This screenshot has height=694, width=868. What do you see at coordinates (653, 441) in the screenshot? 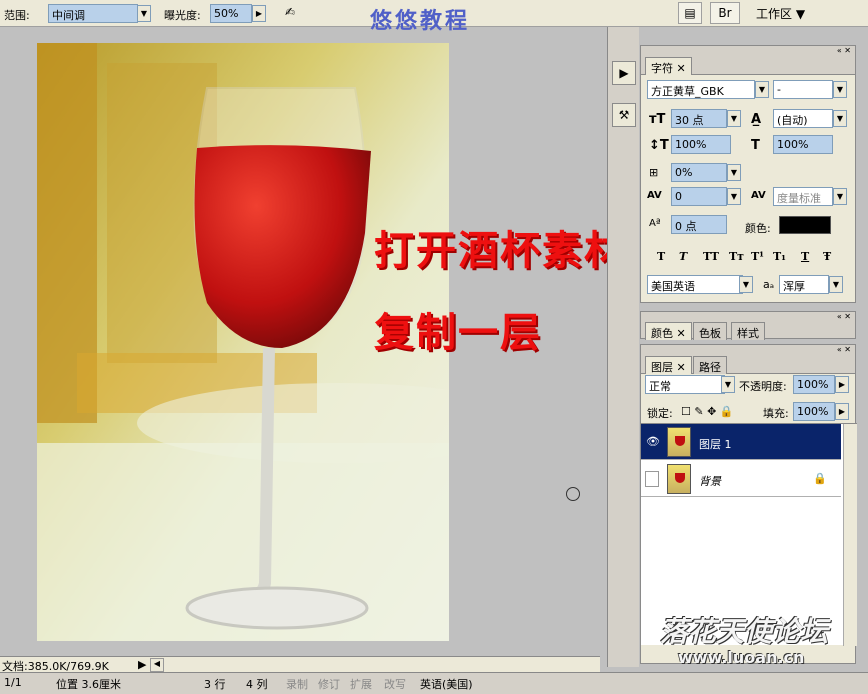
I see `visibility-eye-icon: 👁` at bounding box center [653, 441].